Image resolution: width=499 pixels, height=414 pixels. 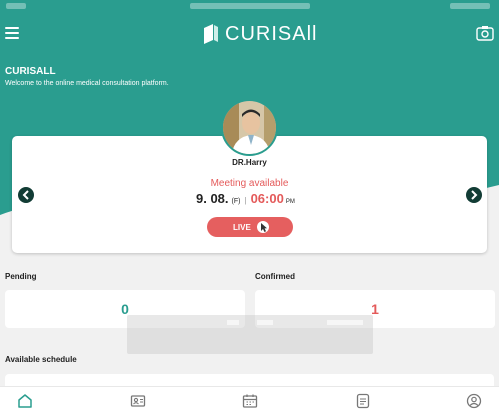 What do you see at coordinates (242, 227) in the screenshot?
I see `live-button-label: LIVE` at bounding box center [242, 227].